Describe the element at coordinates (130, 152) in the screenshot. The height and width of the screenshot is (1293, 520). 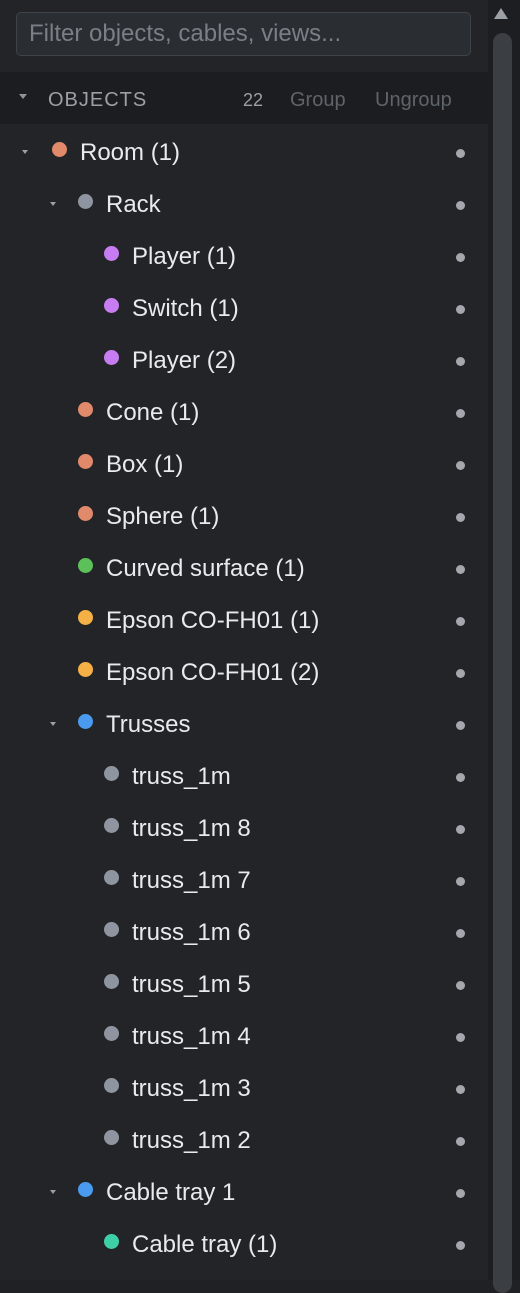
I see `tree-item-label: Room (1)` at that location.